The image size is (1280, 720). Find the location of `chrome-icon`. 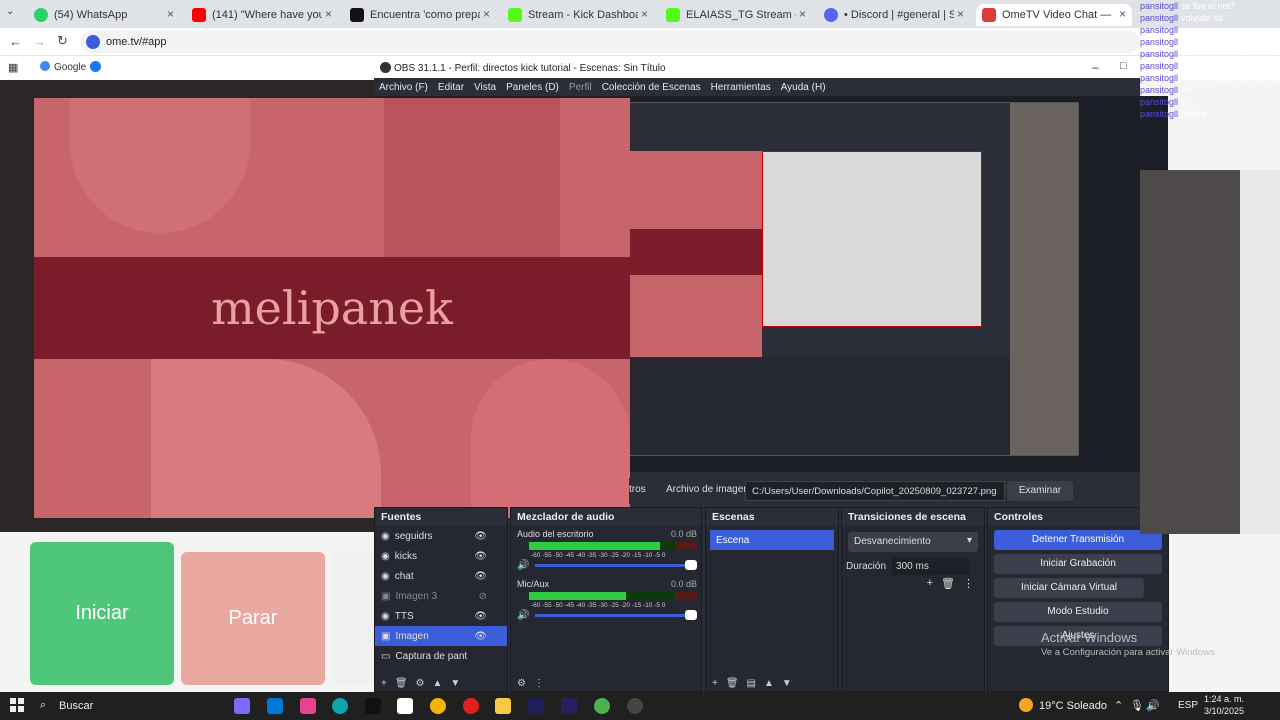

chrome-icon is located at coordinates (602, 706).